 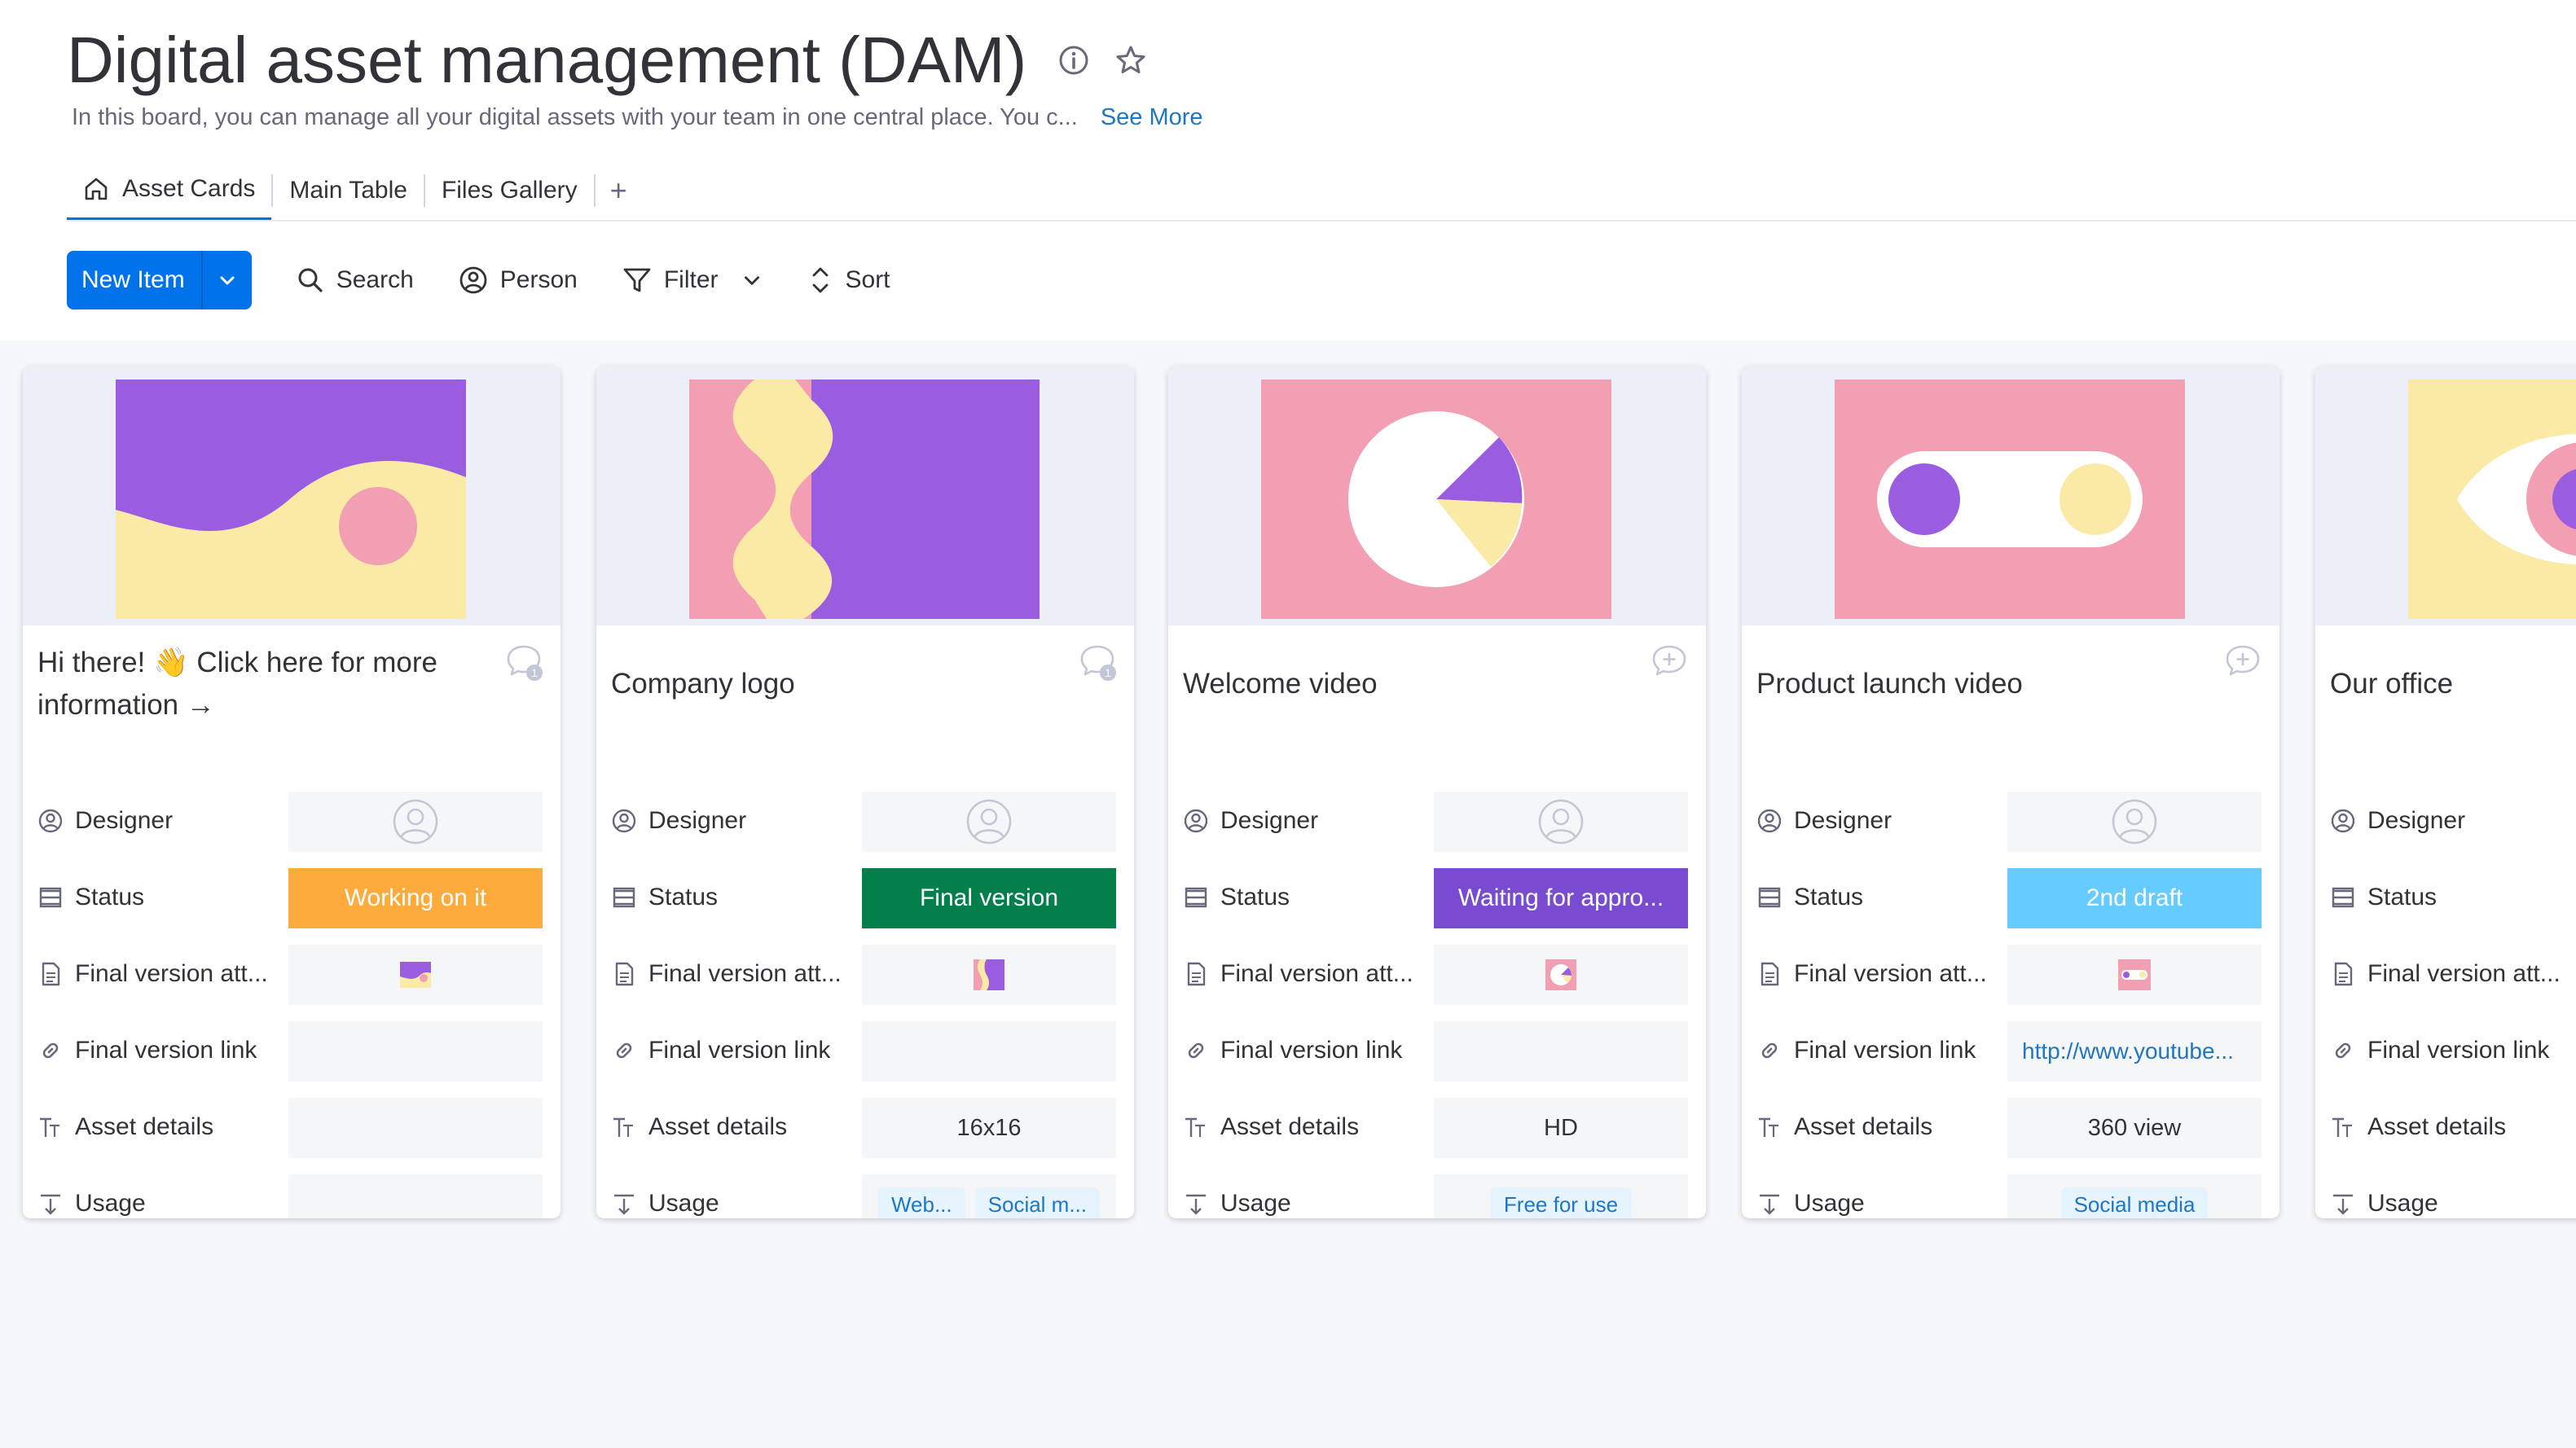 What do you see at coordinates (1984, 684) in the screenshot?
I see `card-title: Product launch video` at bounding box center [1984, 684].